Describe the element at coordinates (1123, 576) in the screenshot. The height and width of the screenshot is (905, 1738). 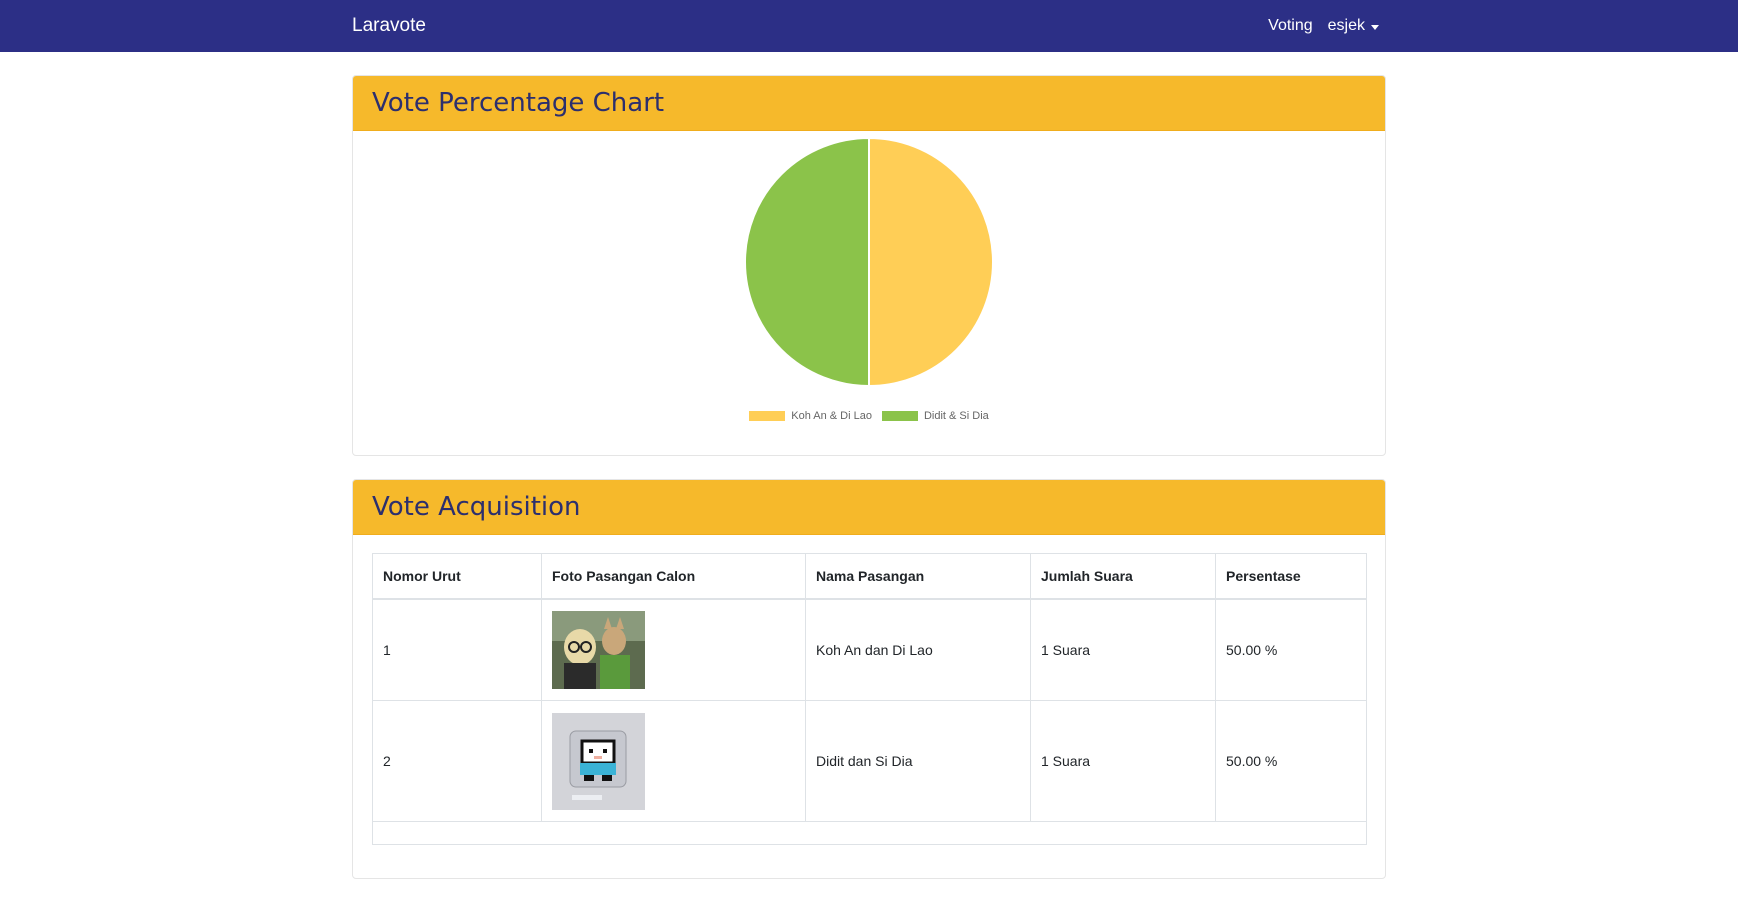
I see `col-header-jumlah-suara: Jumlah Suara` at that location.